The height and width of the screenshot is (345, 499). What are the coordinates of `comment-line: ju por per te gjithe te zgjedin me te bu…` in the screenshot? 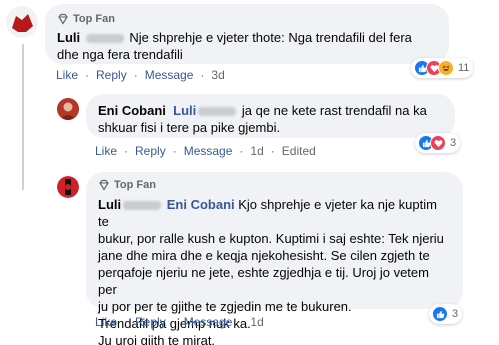 It's located at (225, 306).